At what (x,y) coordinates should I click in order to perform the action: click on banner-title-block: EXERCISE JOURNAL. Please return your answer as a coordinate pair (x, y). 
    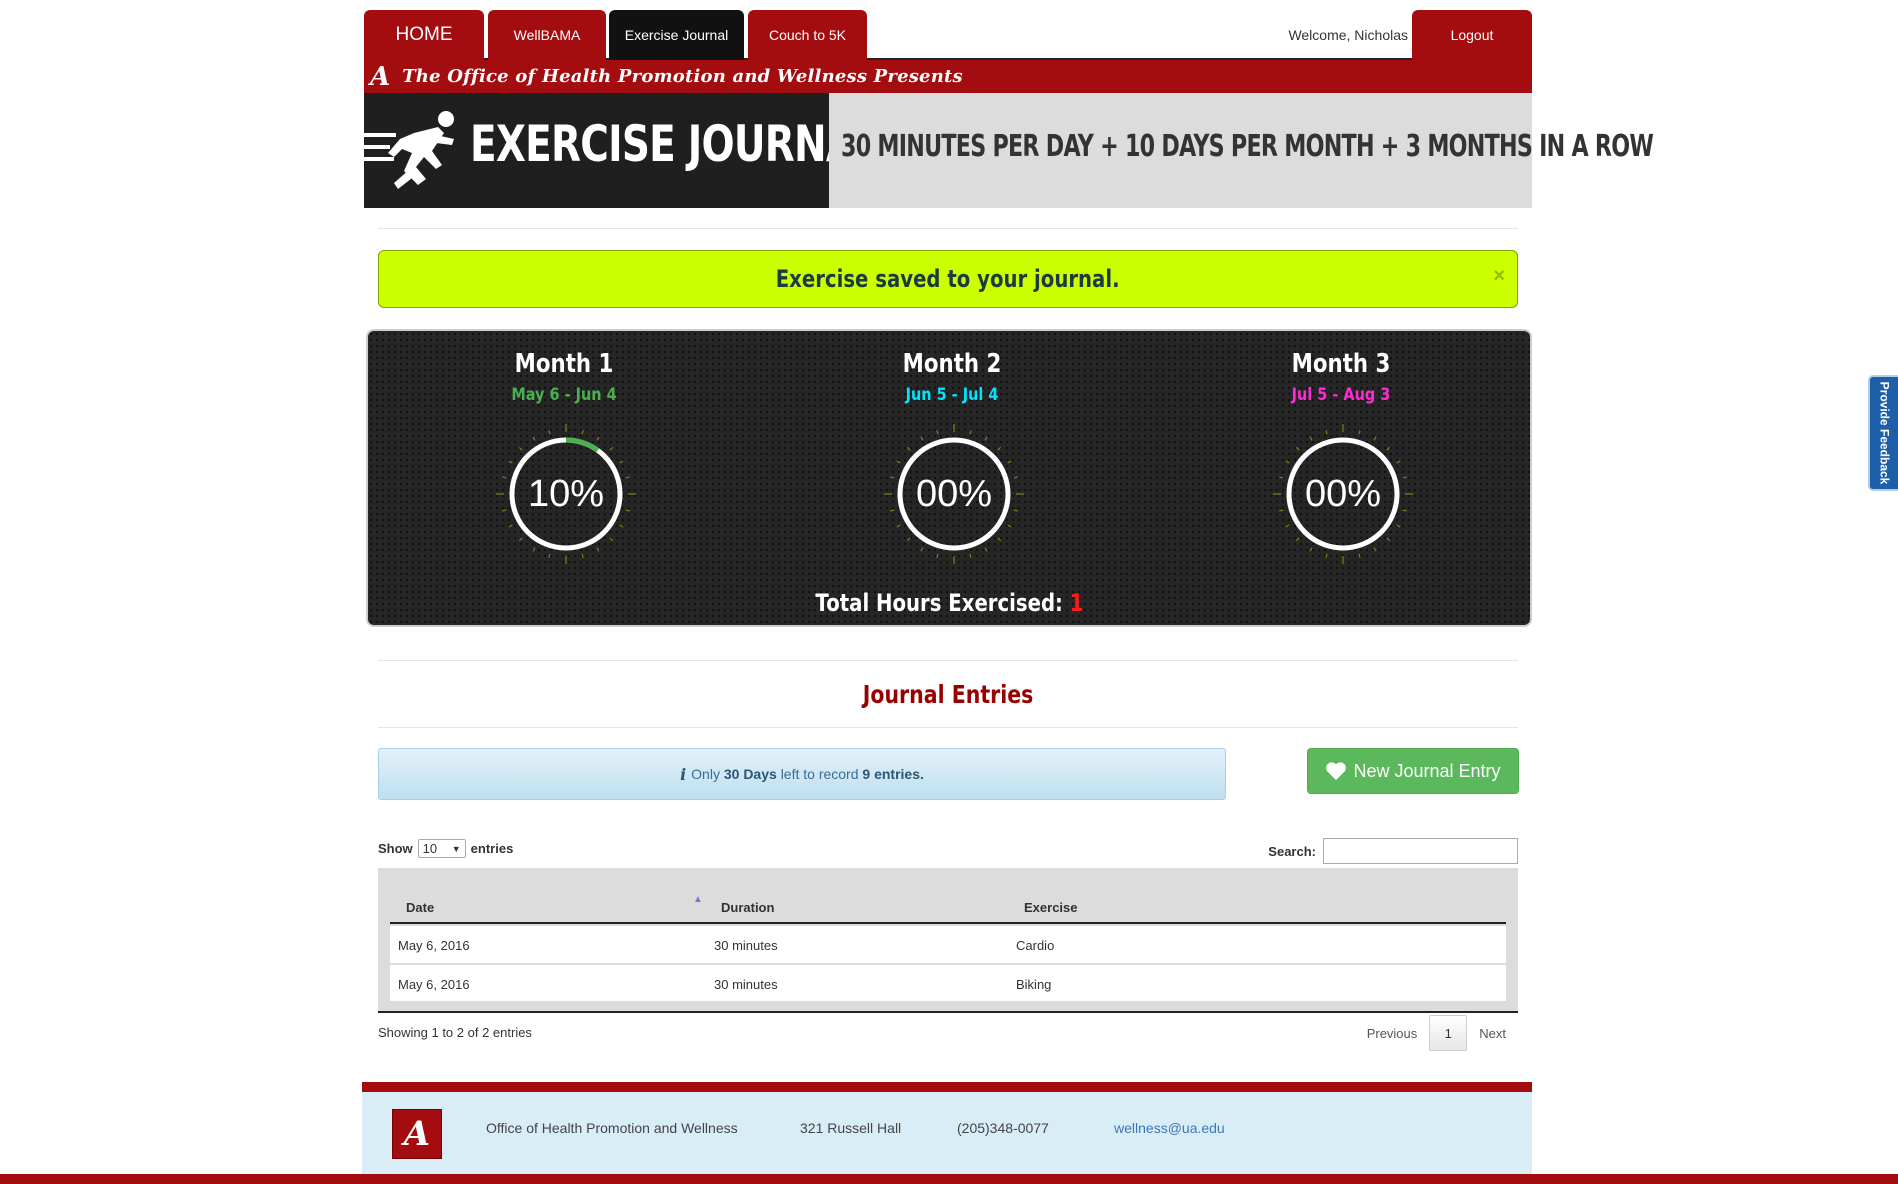
    Looking at the image, I should click on (622, 150).